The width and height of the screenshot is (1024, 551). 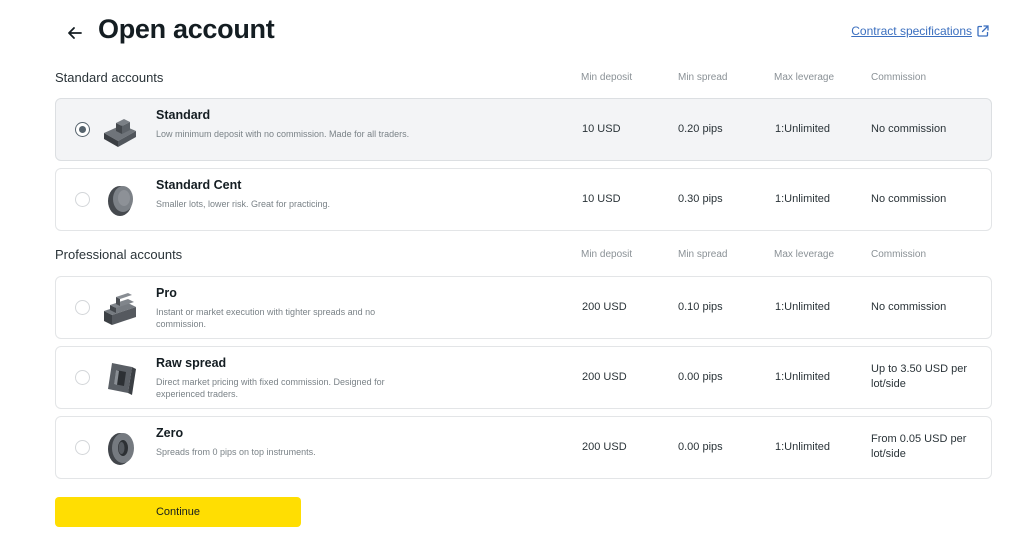 What do you see at coordinates (121, 449) in the screenshot?
I see `zero-account-icon` at bounding box center [121, 449].